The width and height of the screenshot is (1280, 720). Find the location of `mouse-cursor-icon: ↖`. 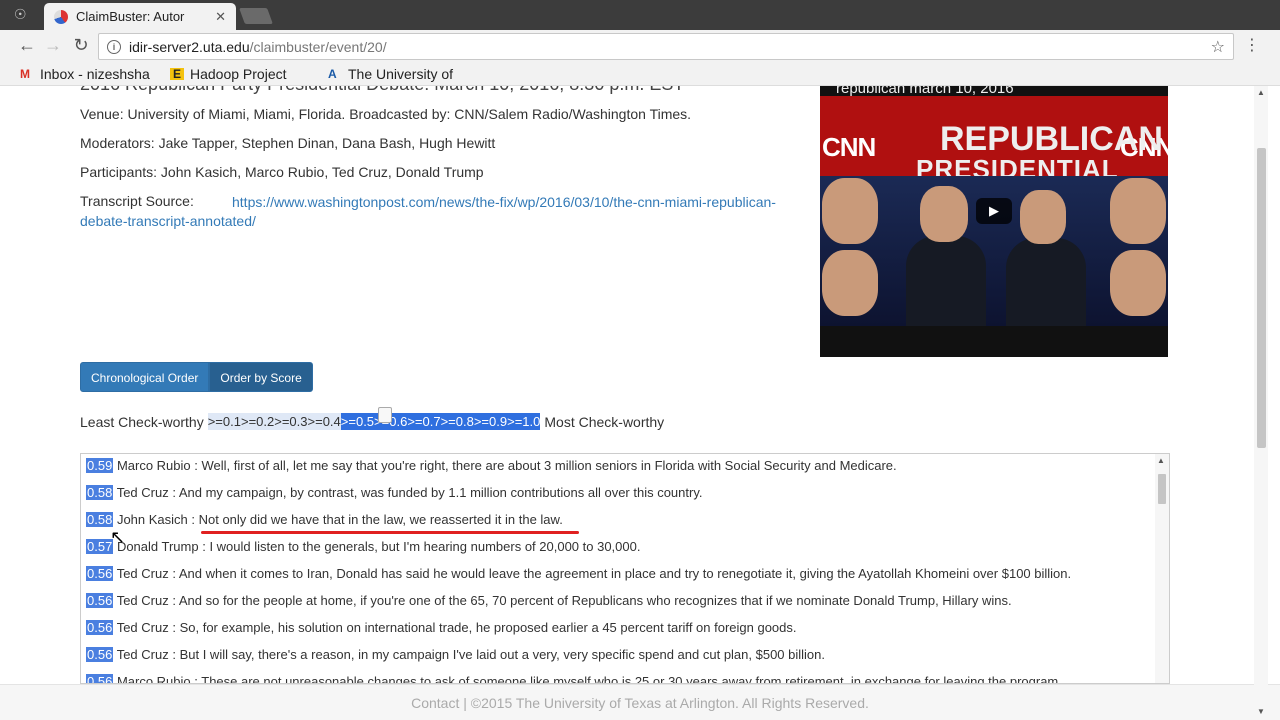

mouse-cursor-icon: ↖ is located at coordinates (118, 537).